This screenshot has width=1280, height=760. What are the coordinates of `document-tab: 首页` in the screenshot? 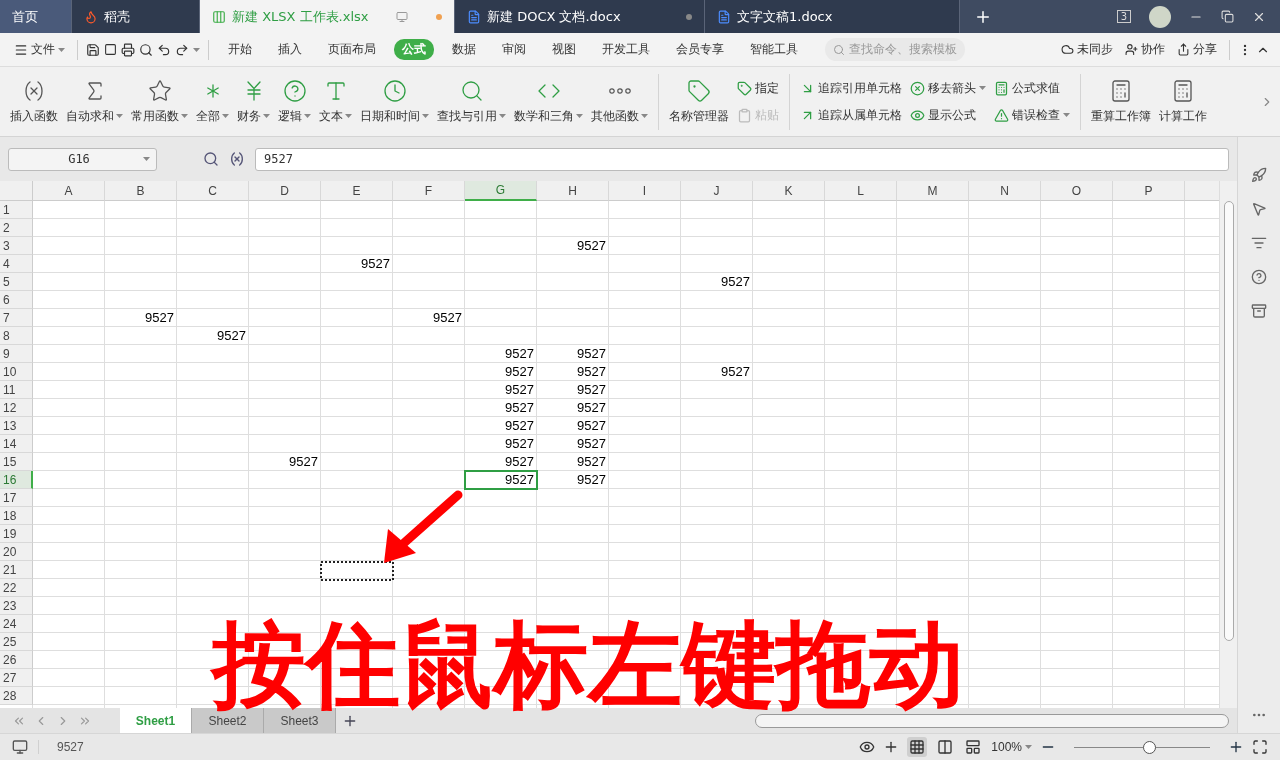 It's located at (36, 16).